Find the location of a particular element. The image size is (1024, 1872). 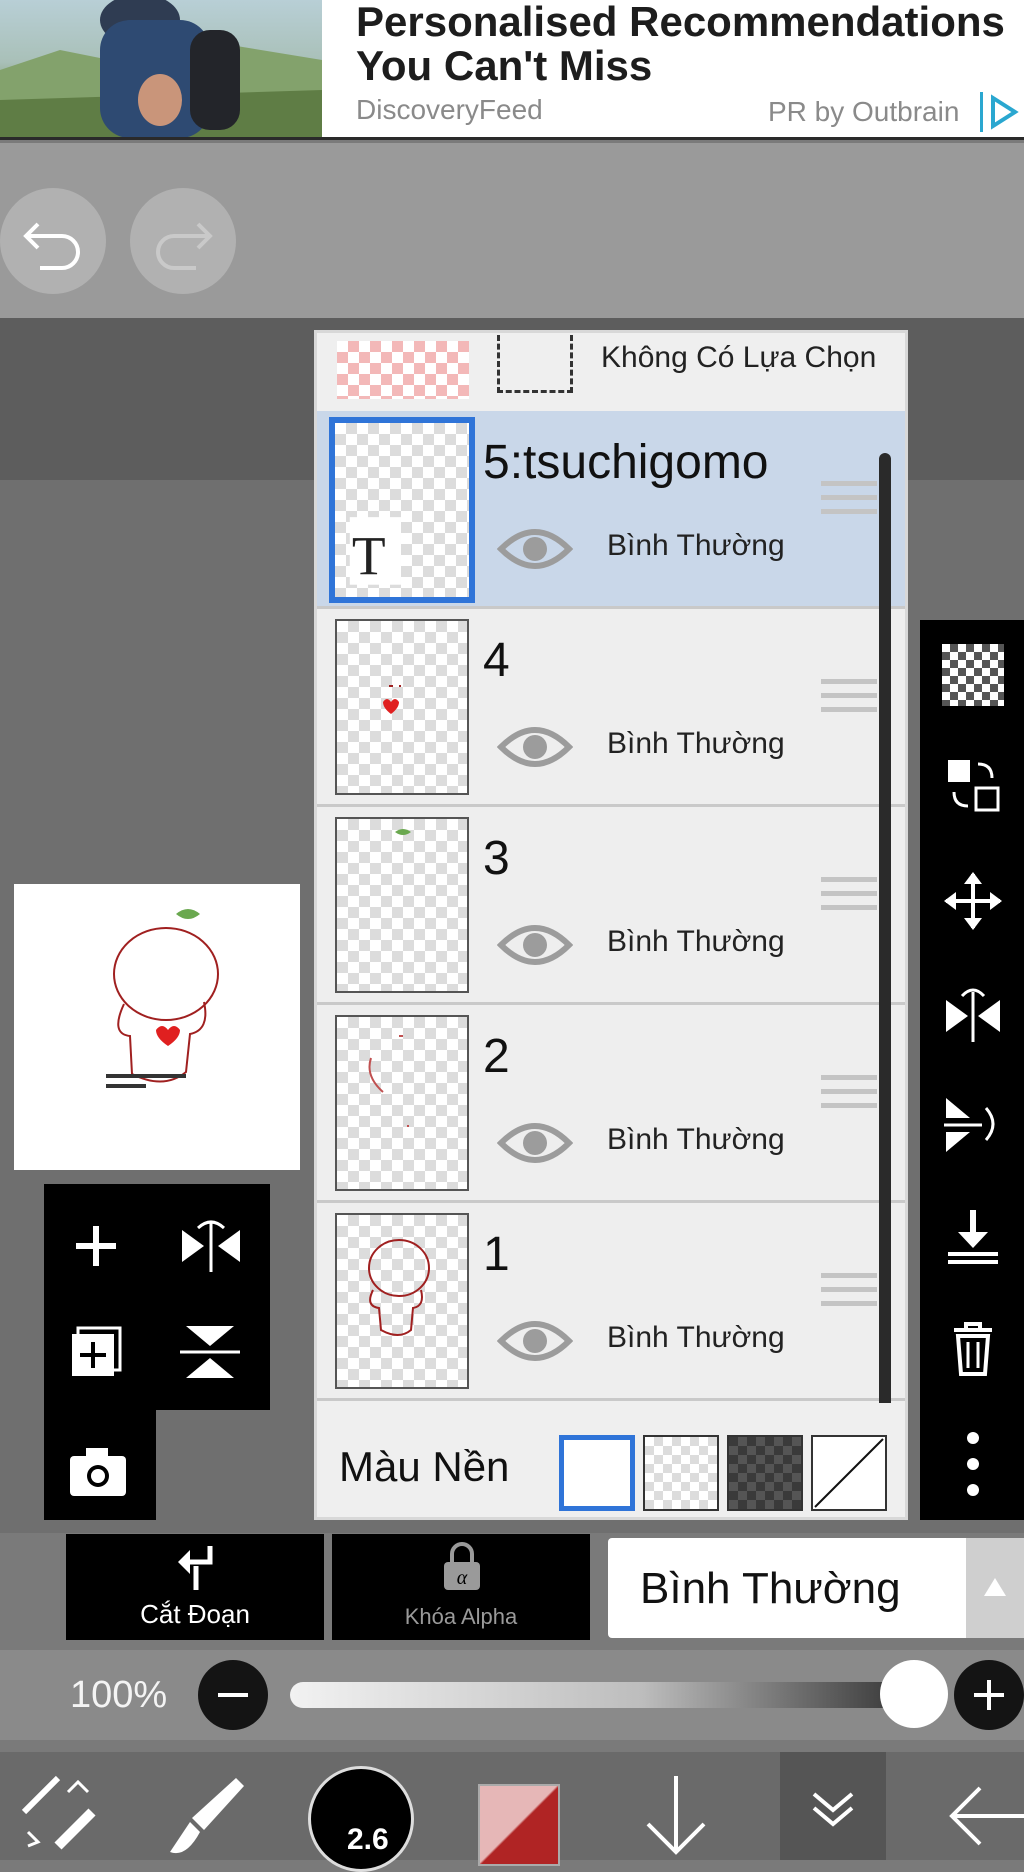

brush-icon is located at coordinates (207, 1816).